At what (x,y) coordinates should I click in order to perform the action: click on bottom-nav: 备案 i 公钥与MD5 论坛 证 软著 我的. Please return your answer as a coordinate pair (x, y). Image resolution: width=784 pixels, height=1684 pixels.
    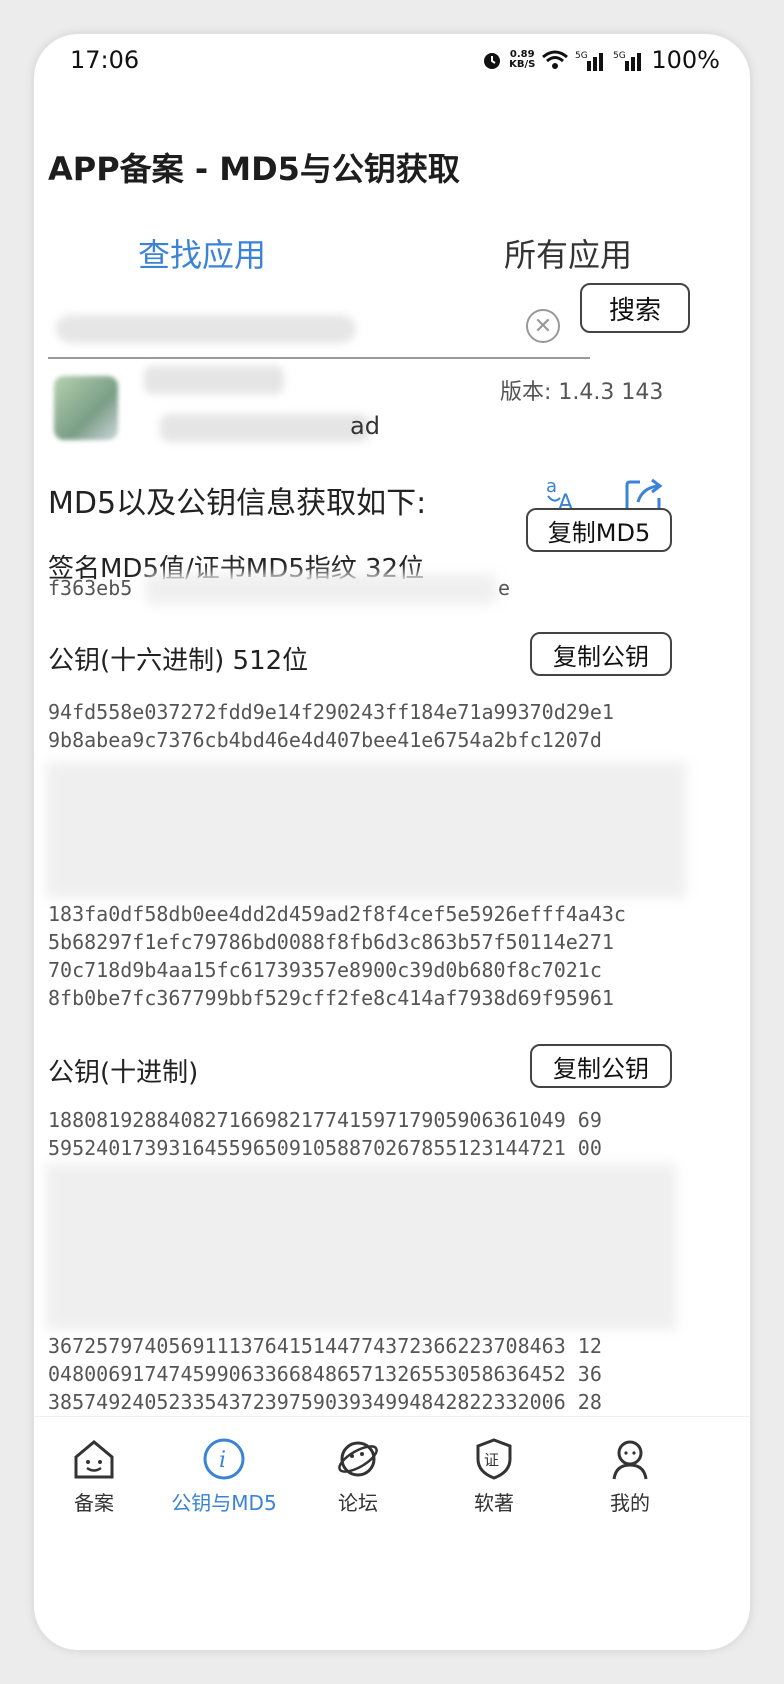
    Looking at the image, I should click on (392, 1475).